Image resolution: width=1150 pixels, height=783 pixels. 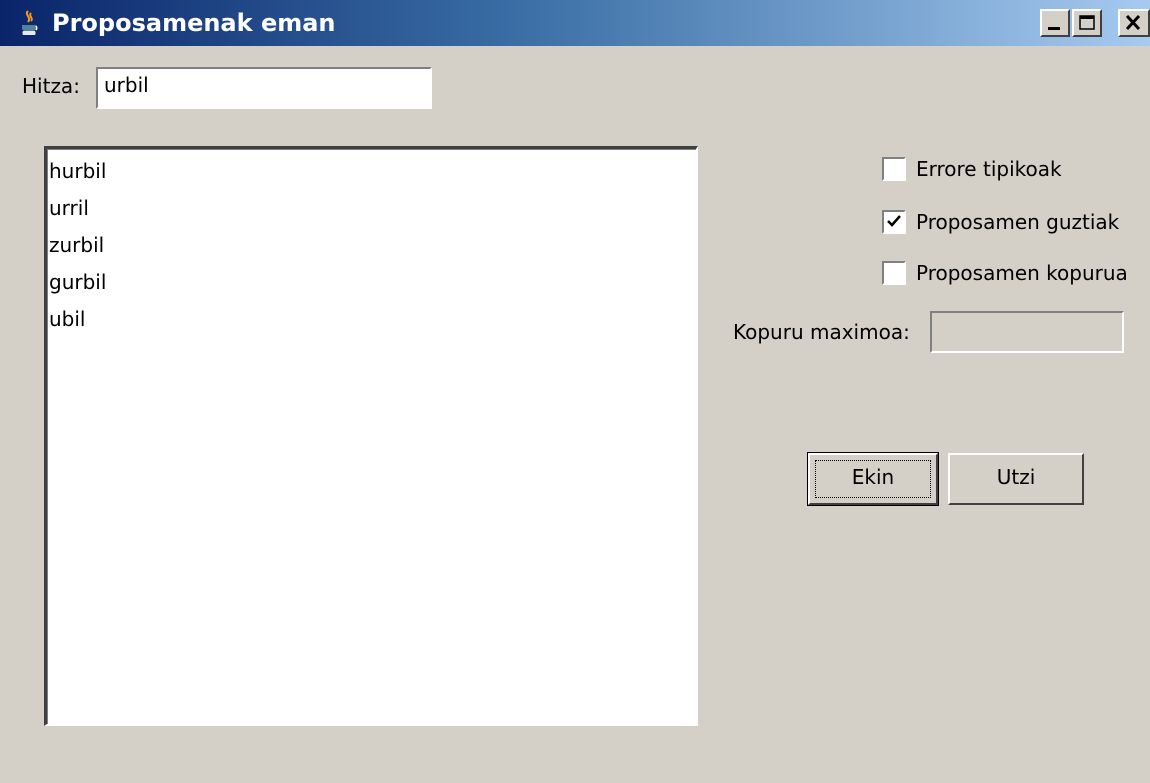 I want to click on maximize-button, so click(x=1087, y=23).